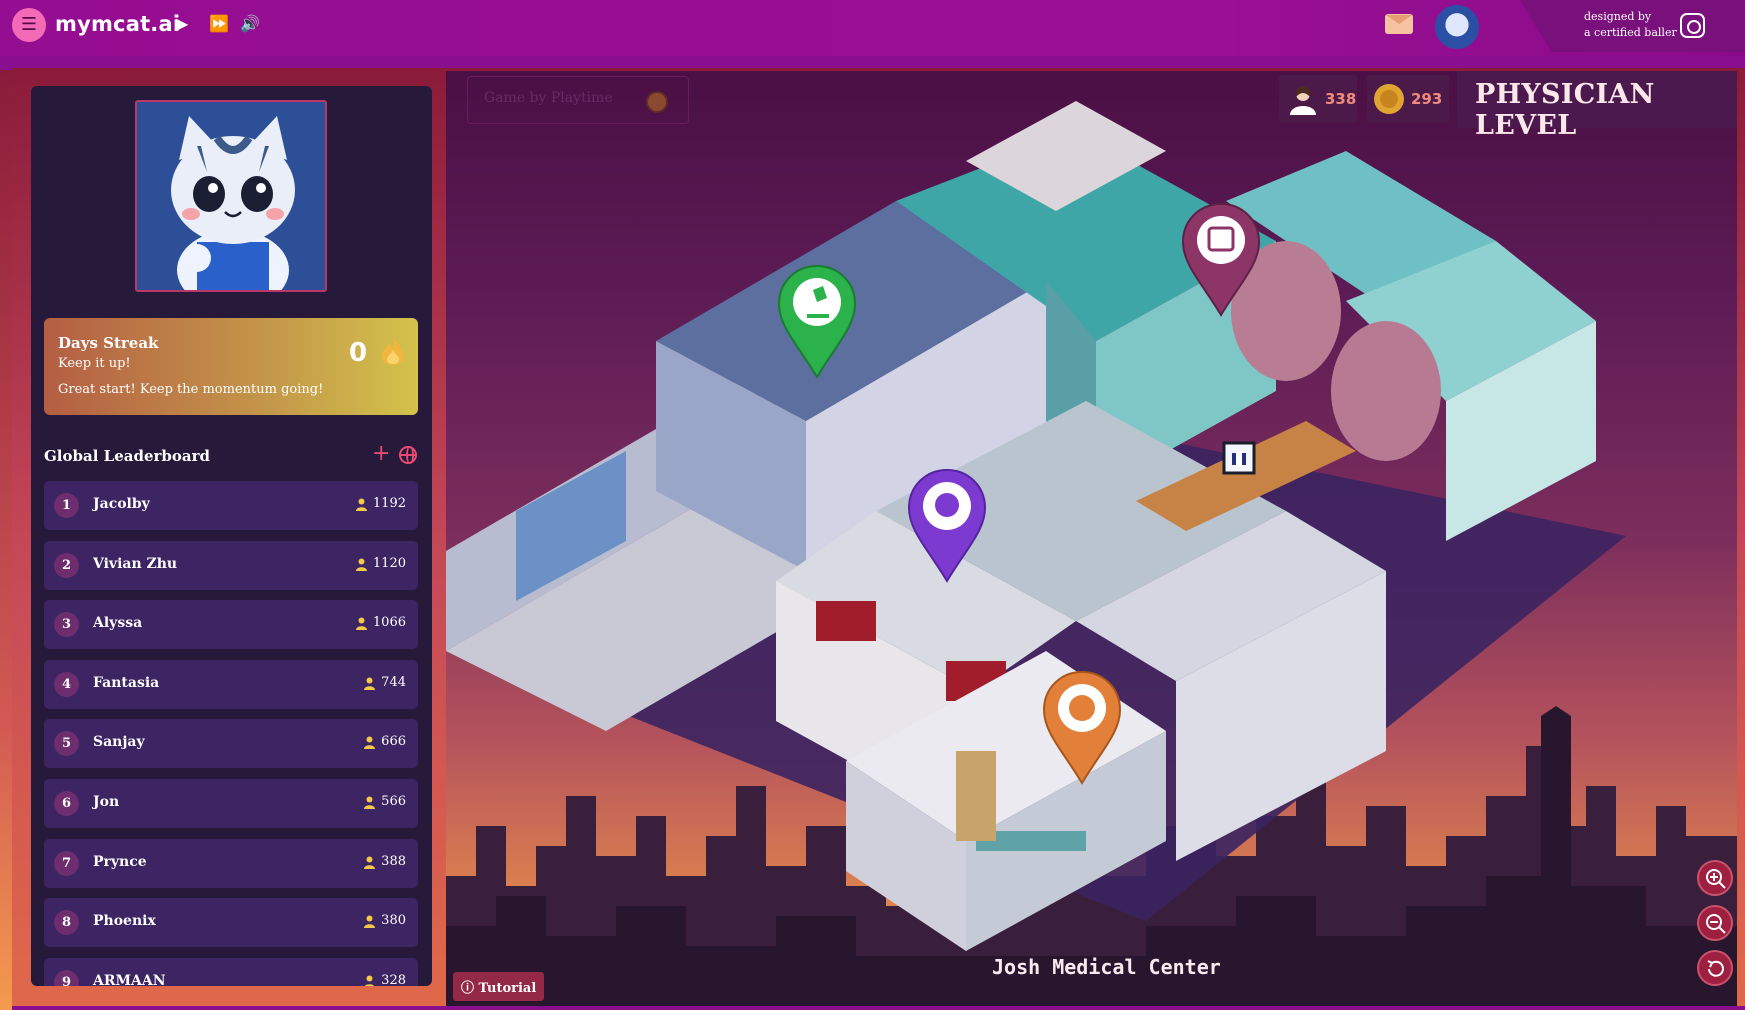 This screenshot has width=1745, height=1010. What do you see at coordinates (118, 623) in the screenshot?
I see `player-name: Alyssa` at bounding box center [118, 623].